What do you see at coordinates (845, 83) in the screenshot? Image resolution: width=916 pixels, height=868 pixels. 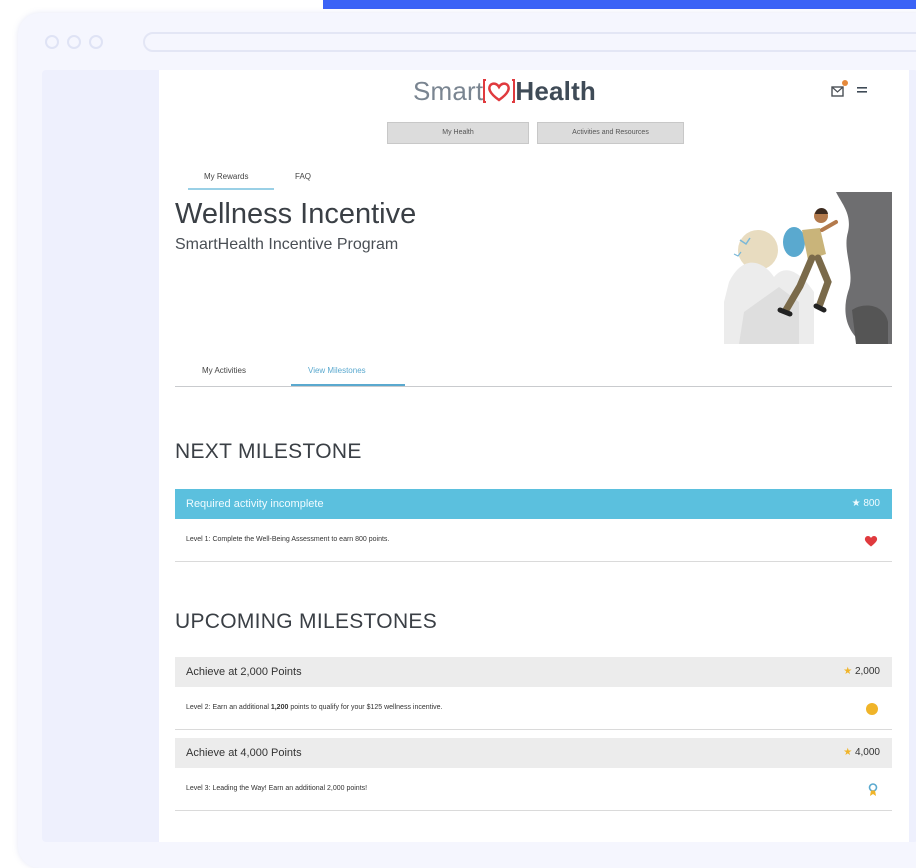 I see `notification-badge` at bounding box center [845, 83].